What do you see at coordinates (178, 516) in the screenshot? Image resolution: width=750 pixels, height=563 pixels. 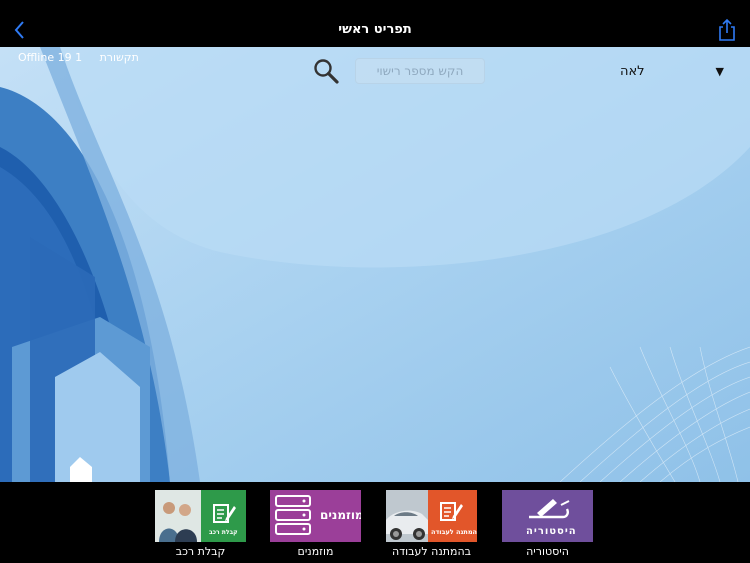 I see `people-photo-icon` at bounding box center [178, 516].